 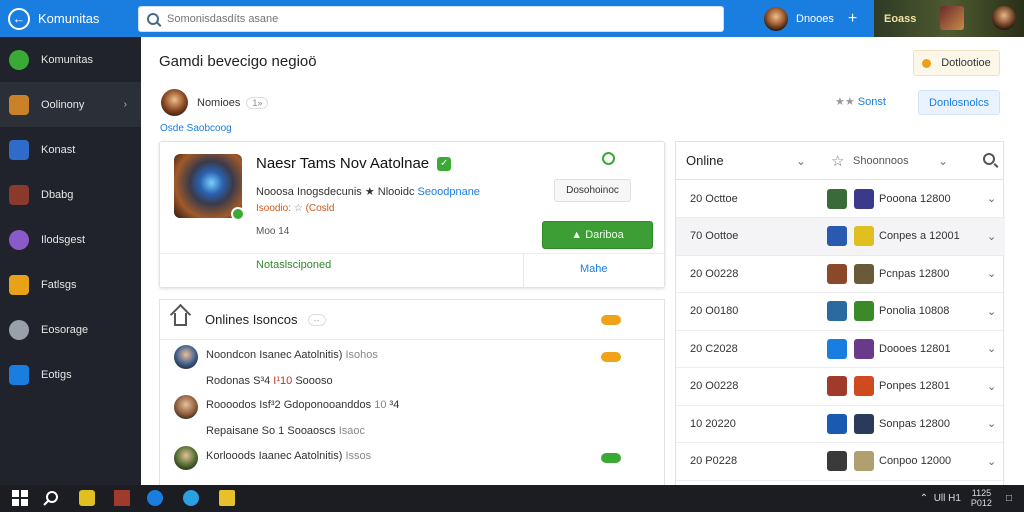 I want to click on desc-link: Seoodpnane, so click(x=449, y=192).